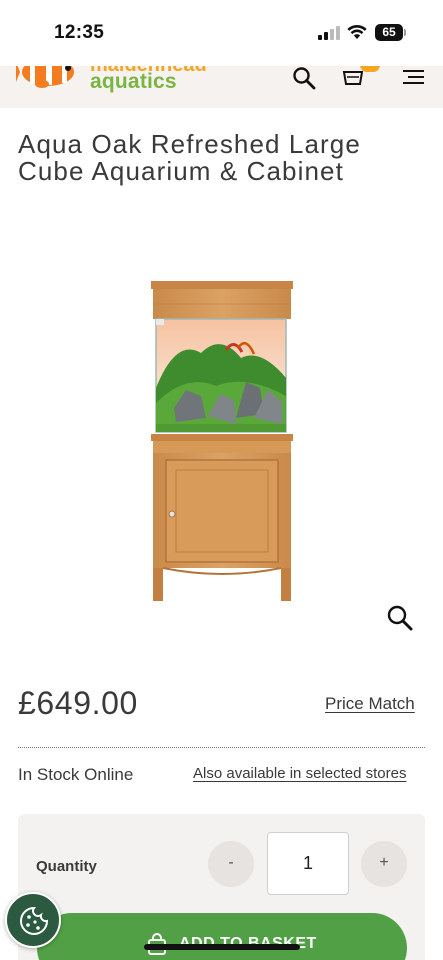 The height and width of the screenshot is (960, 443). I want to click on battery-level: 65, so click(389, 32).